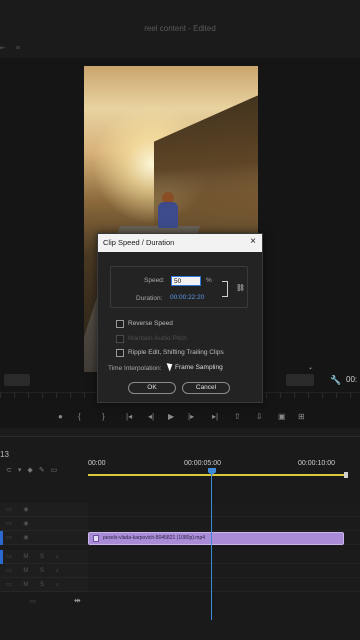 The height and width of the screenshot is (640, 360). What do you see at coordinates (79, 416) in the screenshot?
I see `in-point-icon: {` at bounding box center [79, 416].